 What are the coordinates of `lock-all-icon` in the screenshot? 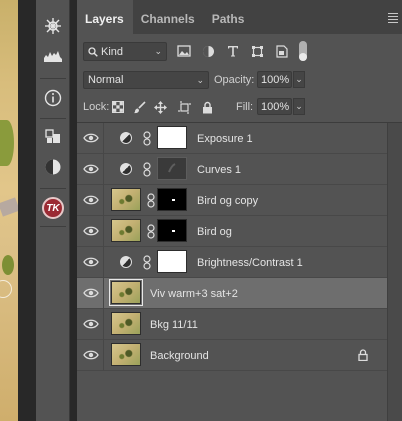 It's located at (207, 107).